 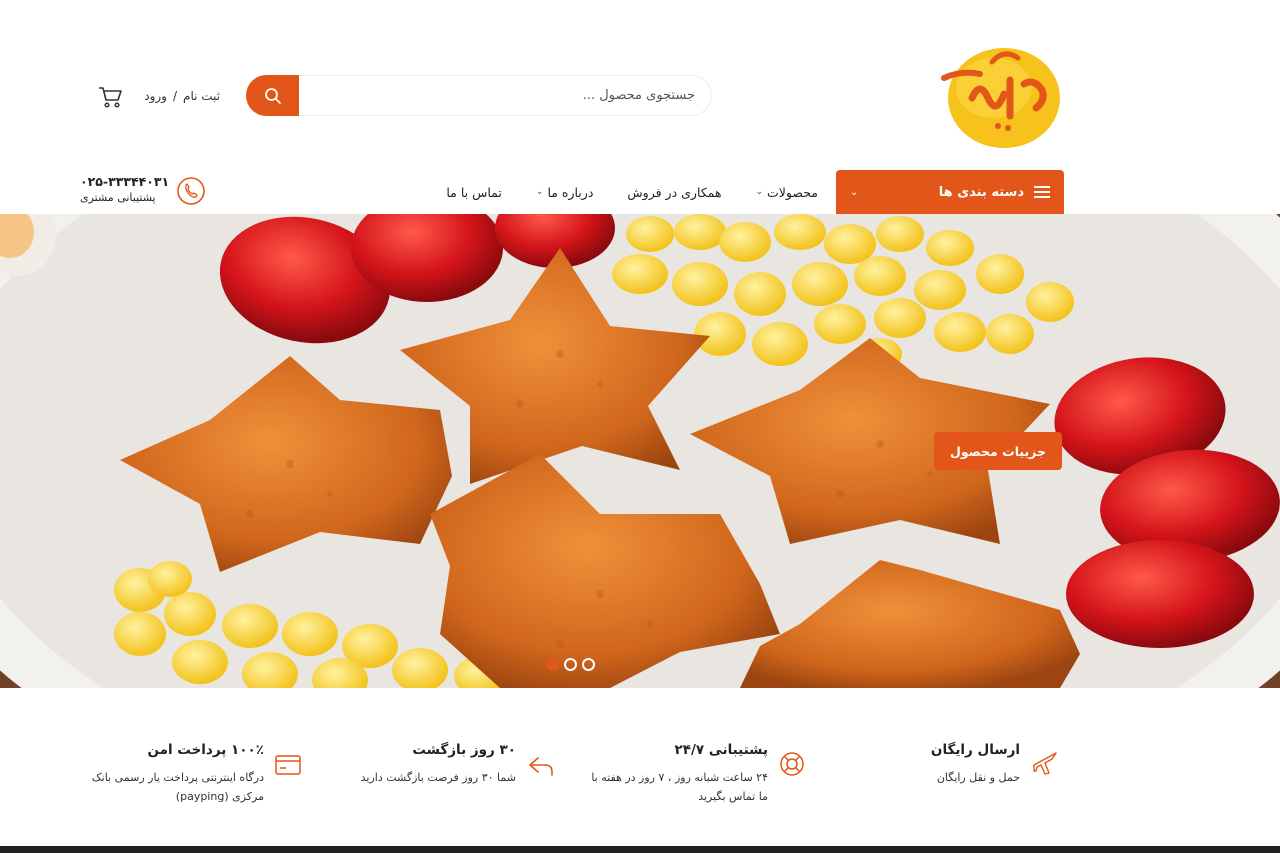 I want to click on nav-item-label: تماس با ما, so click(x=474, y=192).